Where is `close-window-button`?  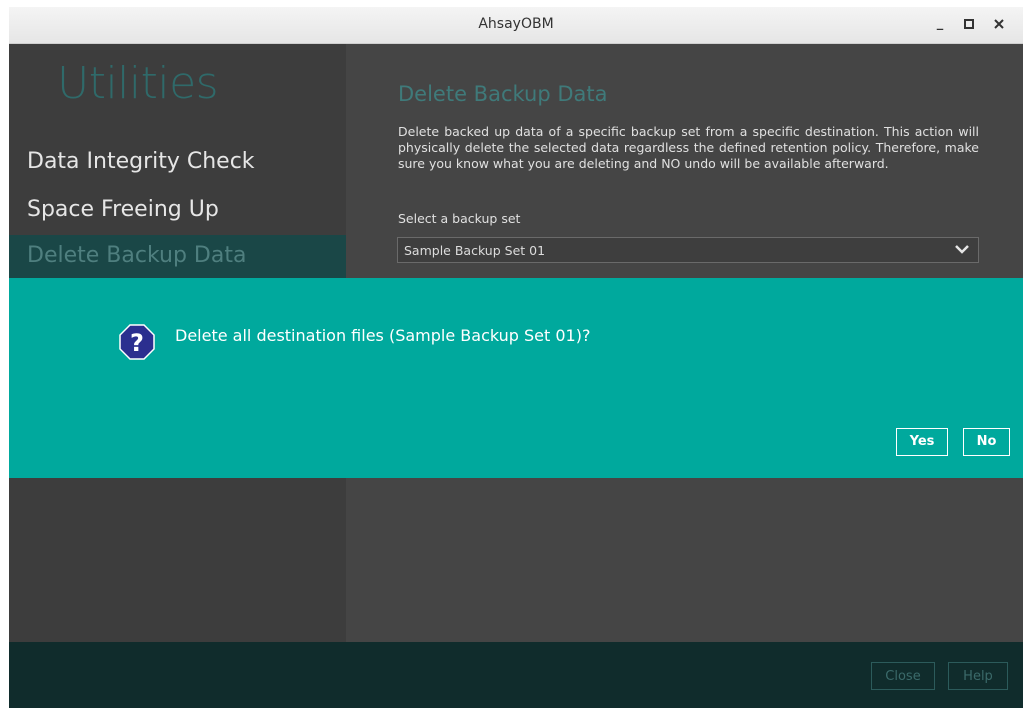
close-window-button is located at coordinates (999, 24).